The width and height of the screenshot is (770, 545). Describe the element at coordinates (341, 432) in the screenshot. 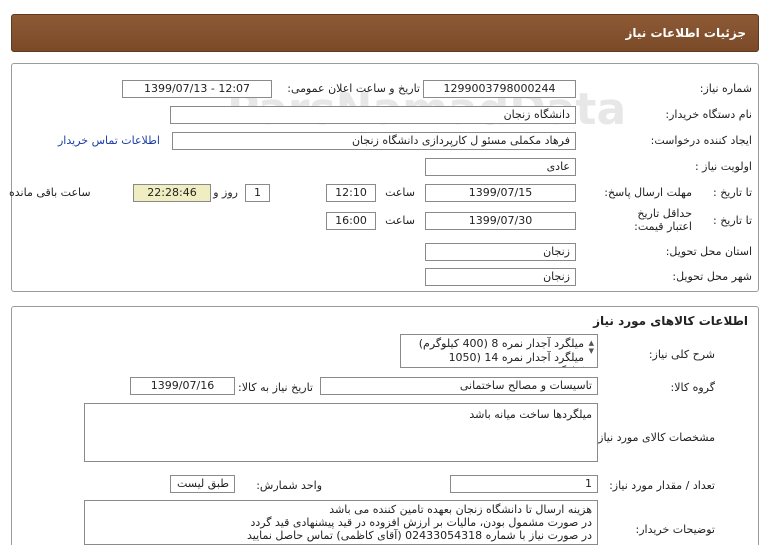

I see `specs-textarea: میلگردها ساخت میانه باشد` at that location.